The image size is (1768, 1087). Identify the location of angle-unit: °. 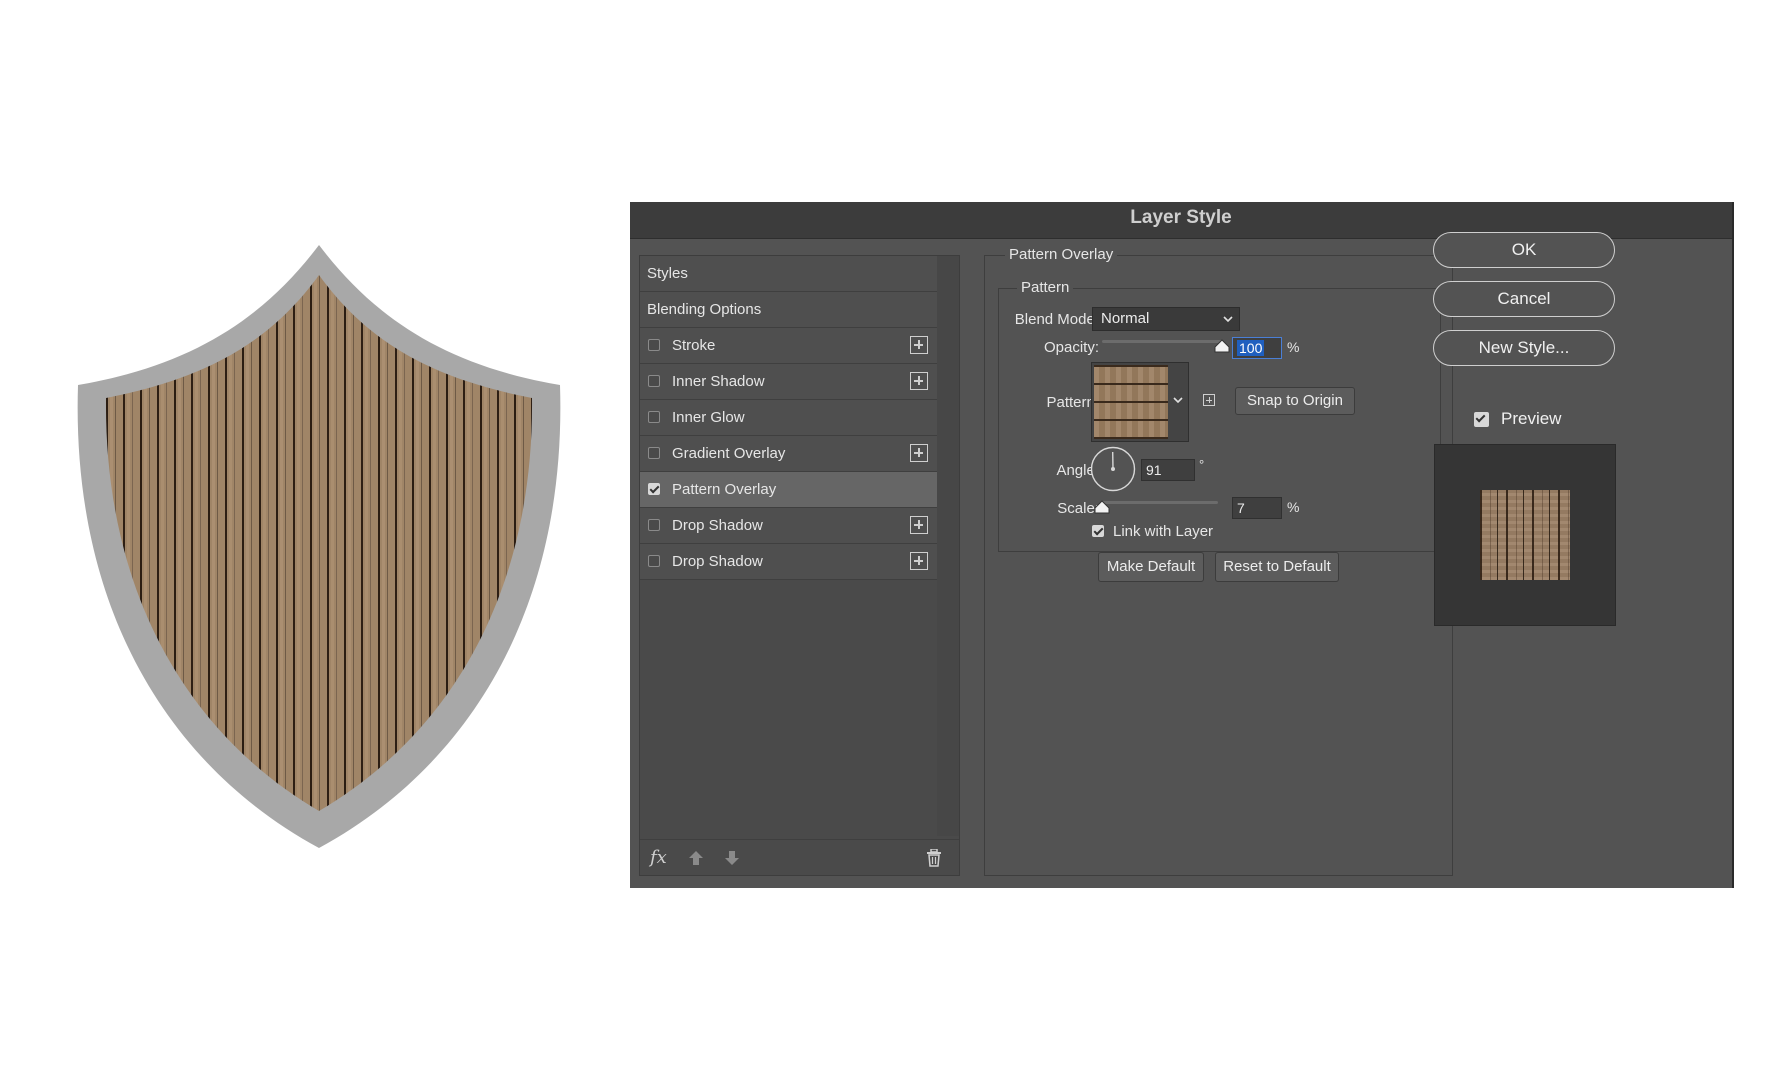
(1202, 464).